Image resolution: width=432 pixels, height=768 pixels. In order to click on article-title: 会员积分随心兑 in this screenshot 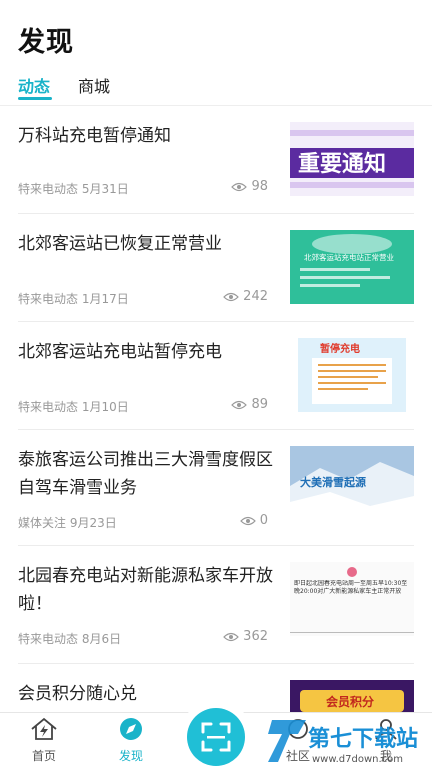, I will do `click(77, 694)`.